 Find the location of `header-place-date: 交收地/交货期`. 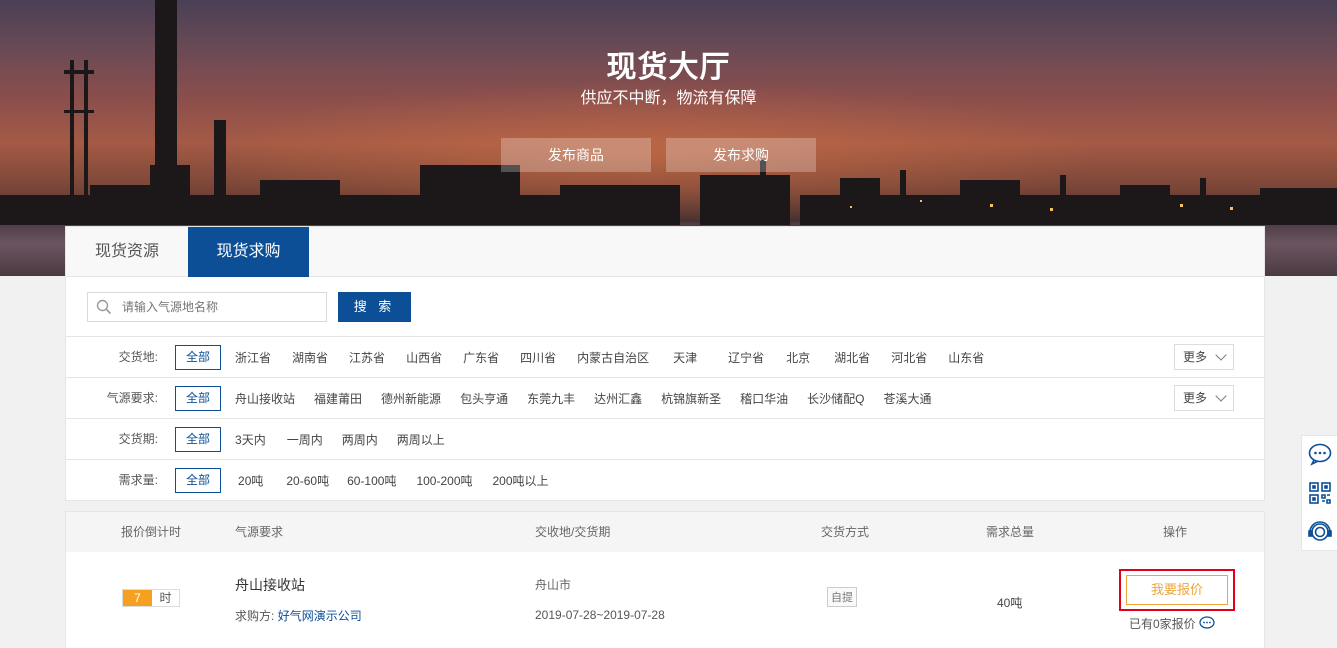

header-place-date: 交收地/交货期 is located at coordinates (573, 532).